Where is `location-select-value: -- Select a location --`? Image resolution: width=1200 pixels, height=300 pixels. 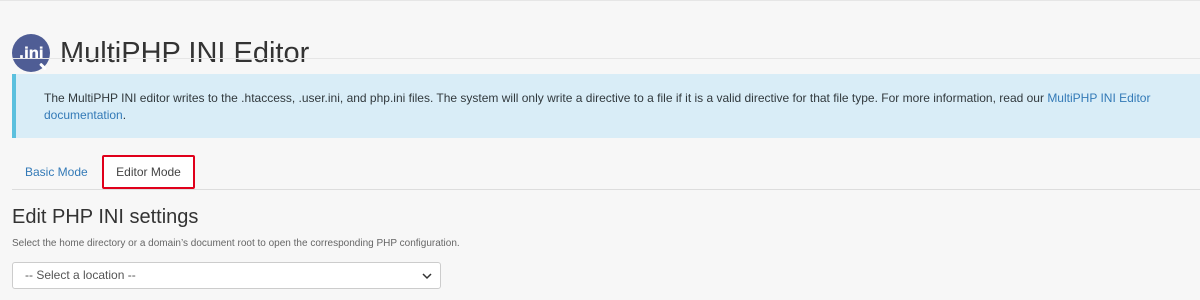
location-select-value: -- Select a location -- is located at coordinates (80, 275).